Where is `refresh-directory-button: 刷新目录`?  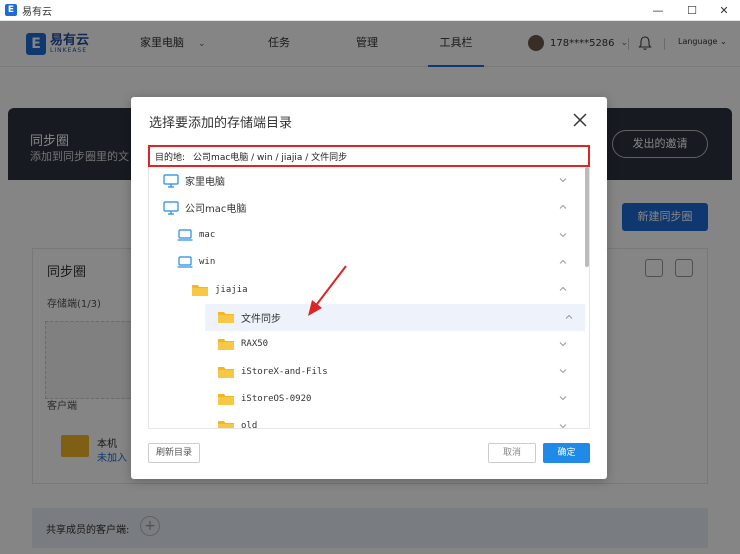 refresh-directory-button: 刷新目录 is located at coordinates (174, 453).